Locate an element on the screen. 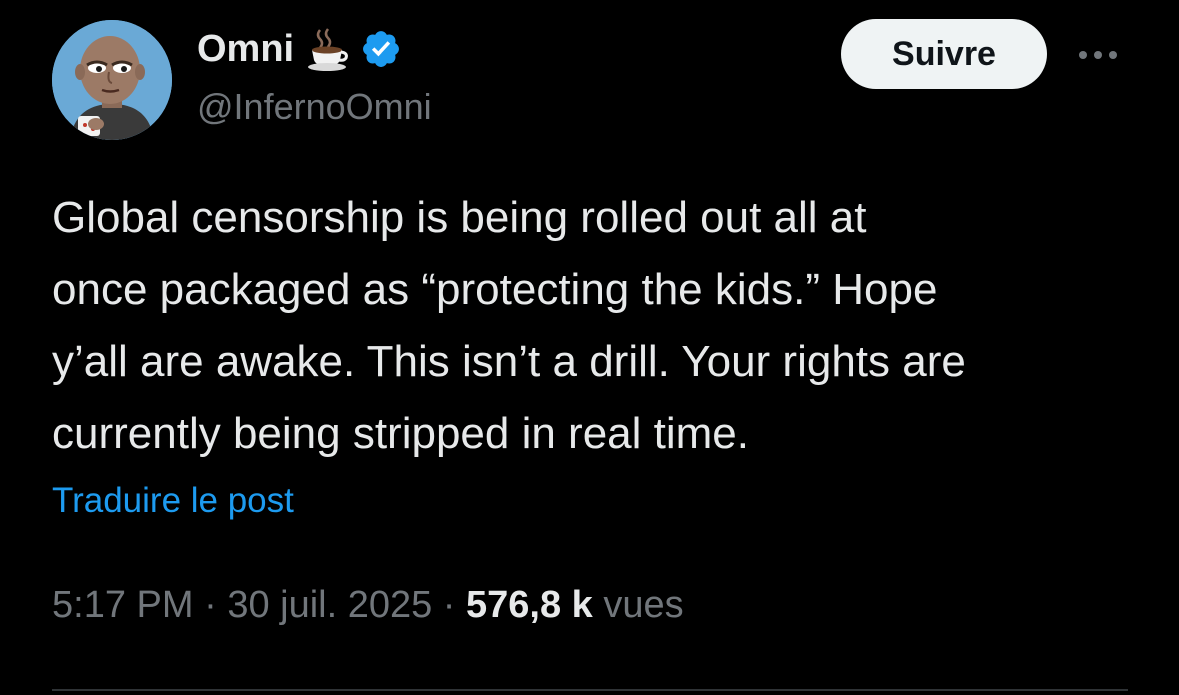 Image resolution: width=1179 pixels, height=695 pixels. author-name-row: Omni is located at coordinates (299, 49).